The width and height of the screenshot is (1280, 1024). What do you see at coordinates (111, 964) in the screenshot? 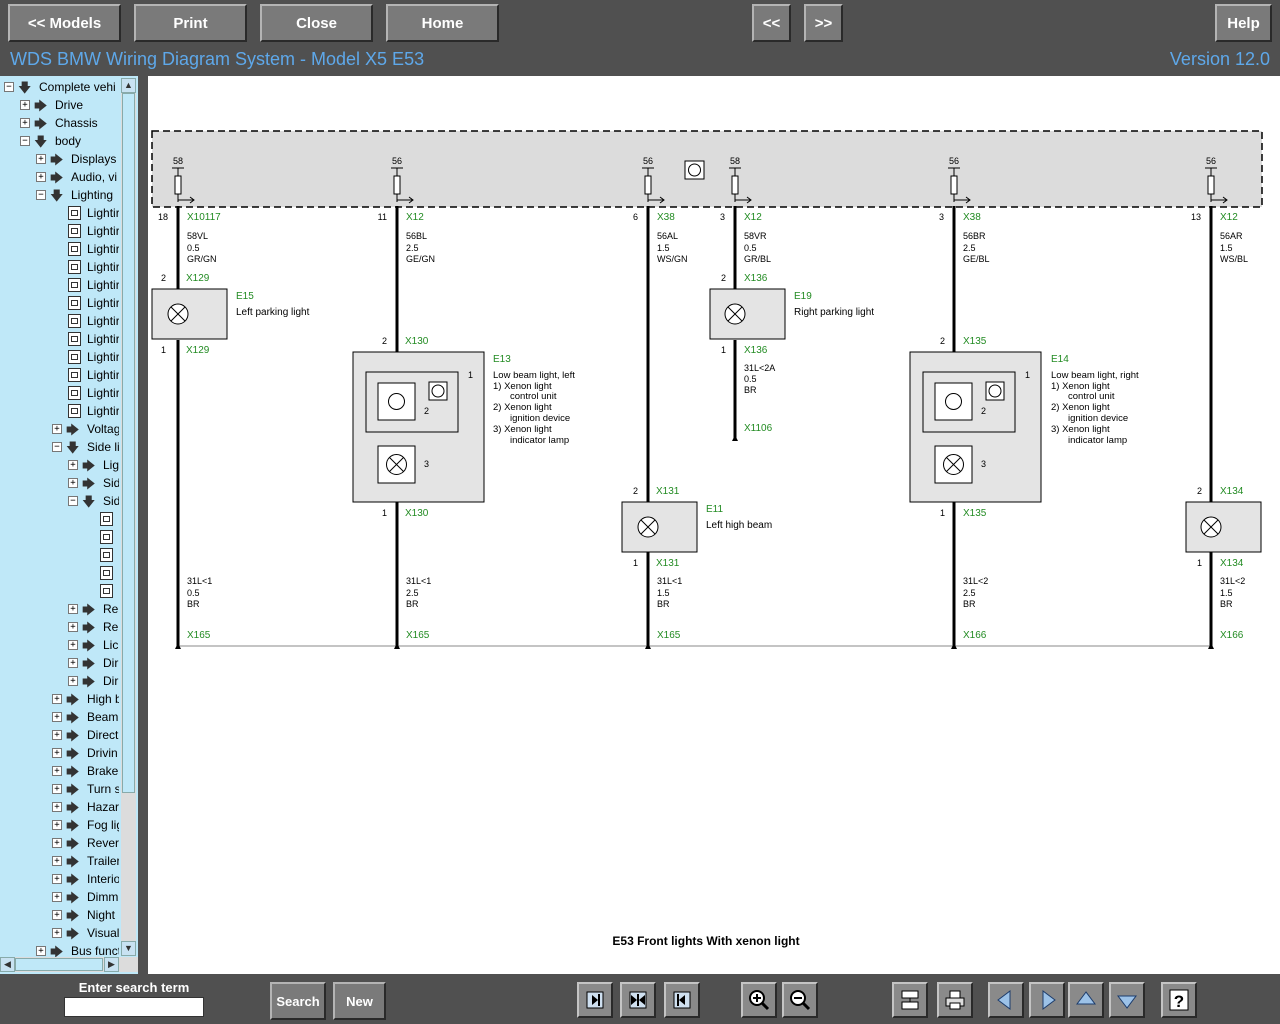
I see `scroll-right-icon: ▶` at bounding box center [111, 964].